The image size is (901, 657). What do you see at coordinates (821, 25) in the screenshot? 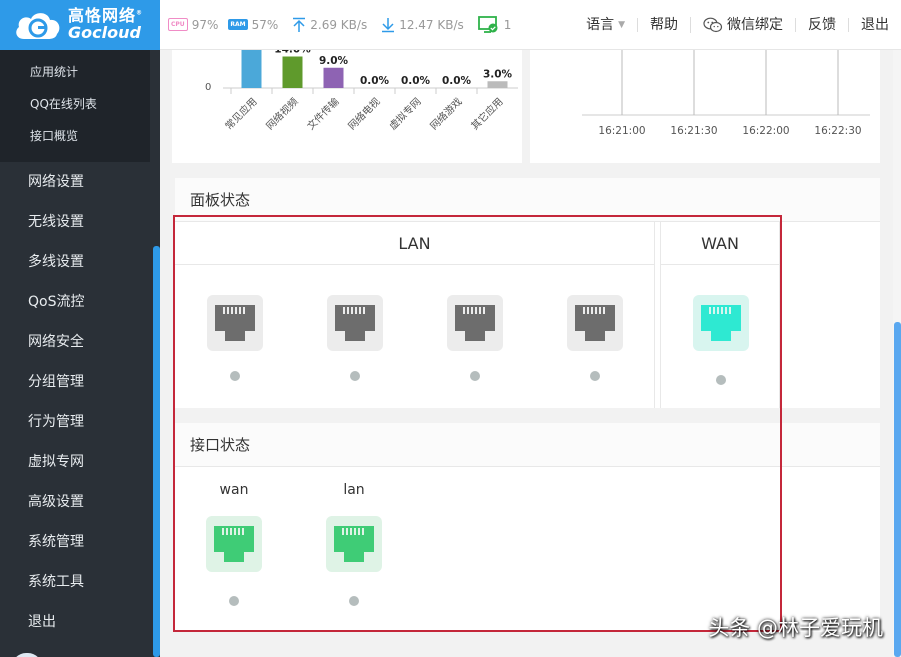
I see `feedback-link: 反馈` at bounding box center [821, 25].